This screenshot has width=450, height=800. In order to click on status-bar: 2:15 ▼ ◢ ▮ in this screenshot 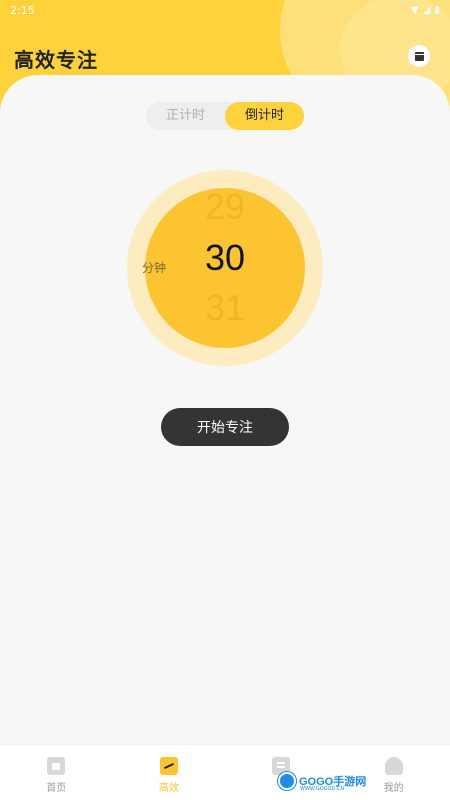, I will do `click(225, 10)`.